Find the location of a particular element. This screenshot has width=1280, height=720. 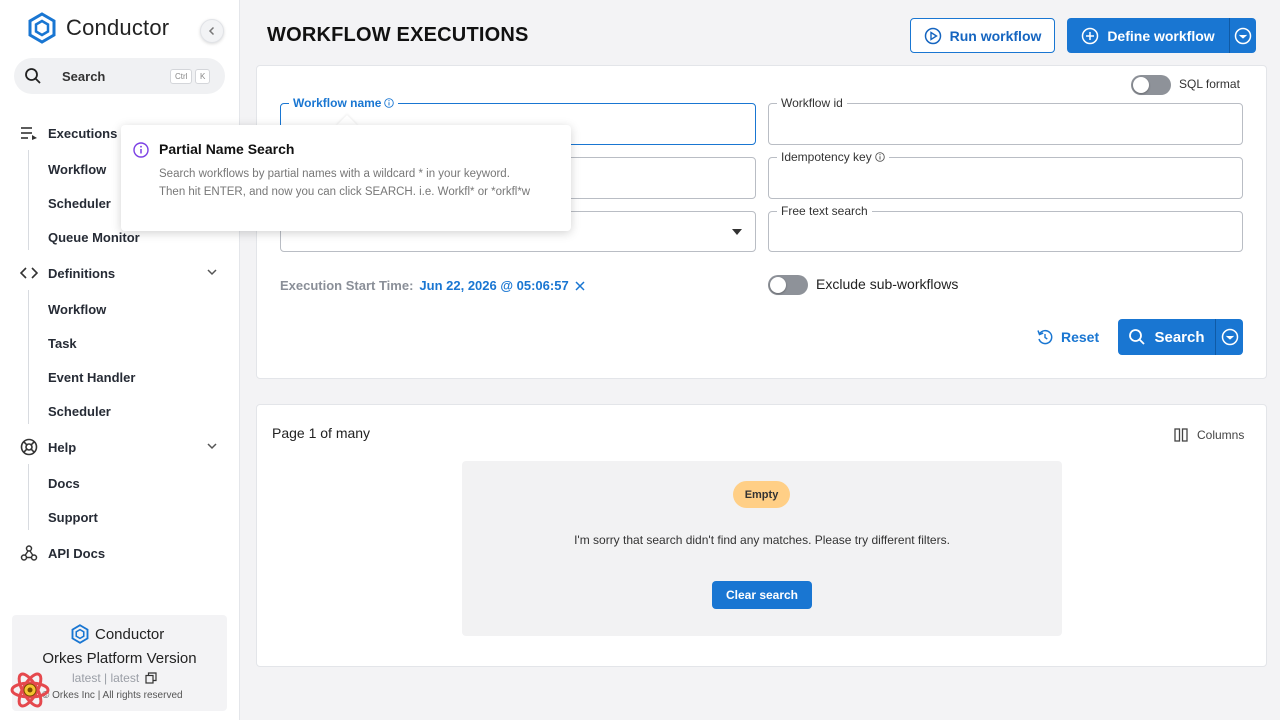

nav-definitions-label: Definitions is located at coordinates (82, 273).